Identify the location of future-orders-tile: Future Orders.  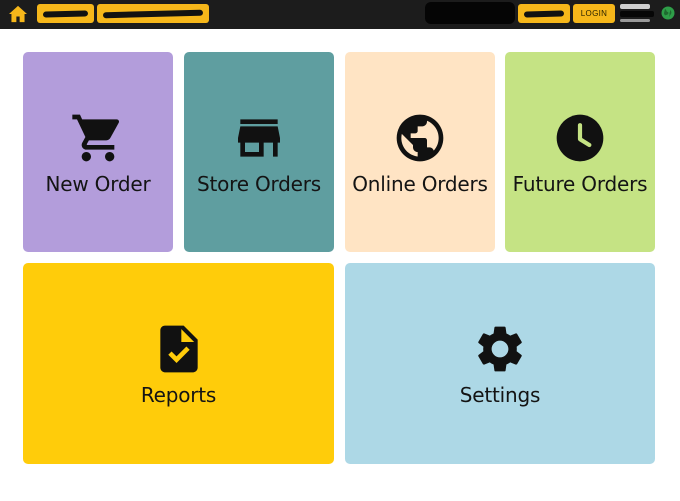
(580, 152).